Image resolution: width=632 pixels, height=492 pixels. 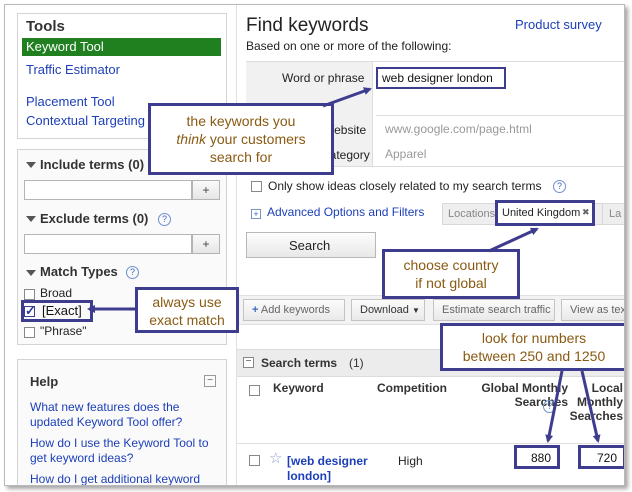 I want to click on arrow-to-global, so click(x=554, y=406).